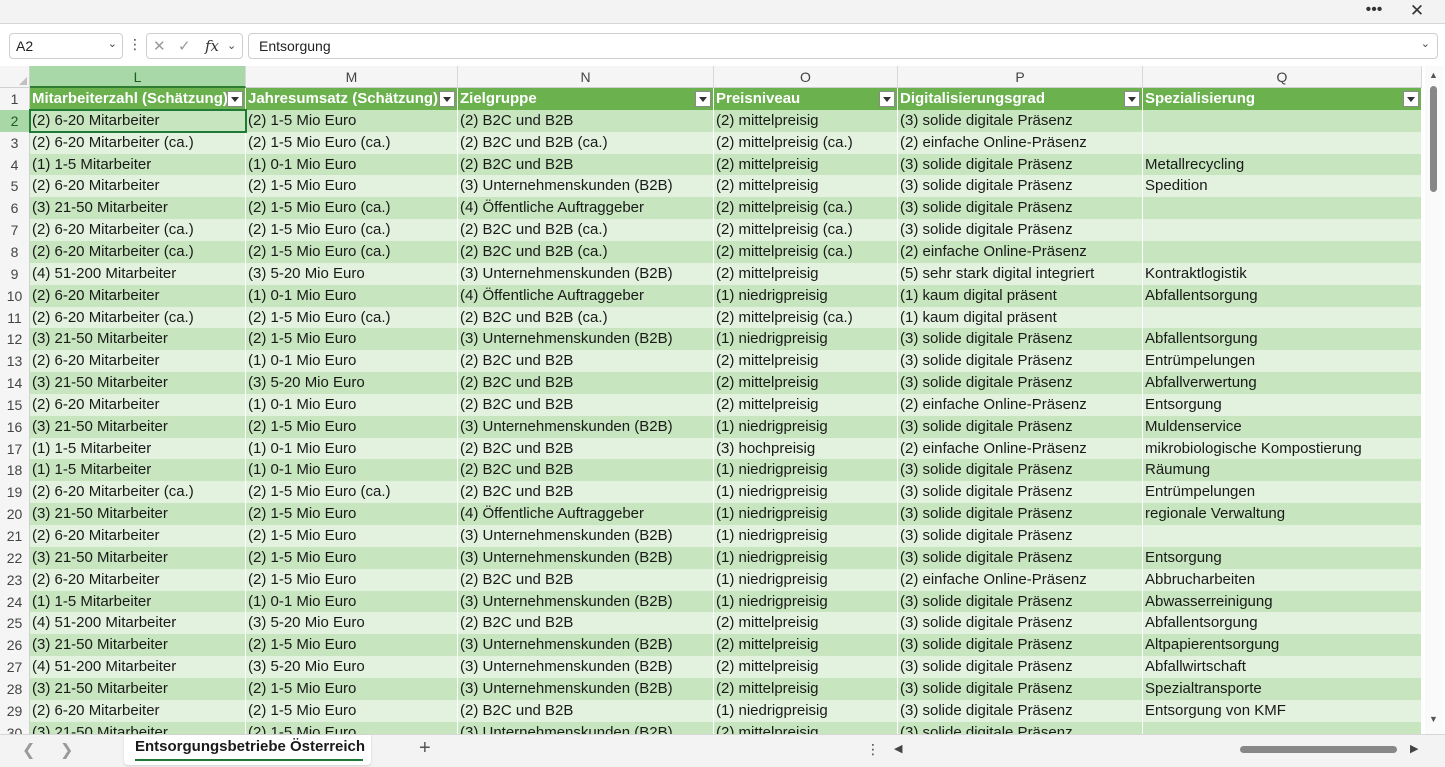 This screenshot has width=1445, height=767. I want to click on table-cell: Entsorgung, so click(1282, 404).